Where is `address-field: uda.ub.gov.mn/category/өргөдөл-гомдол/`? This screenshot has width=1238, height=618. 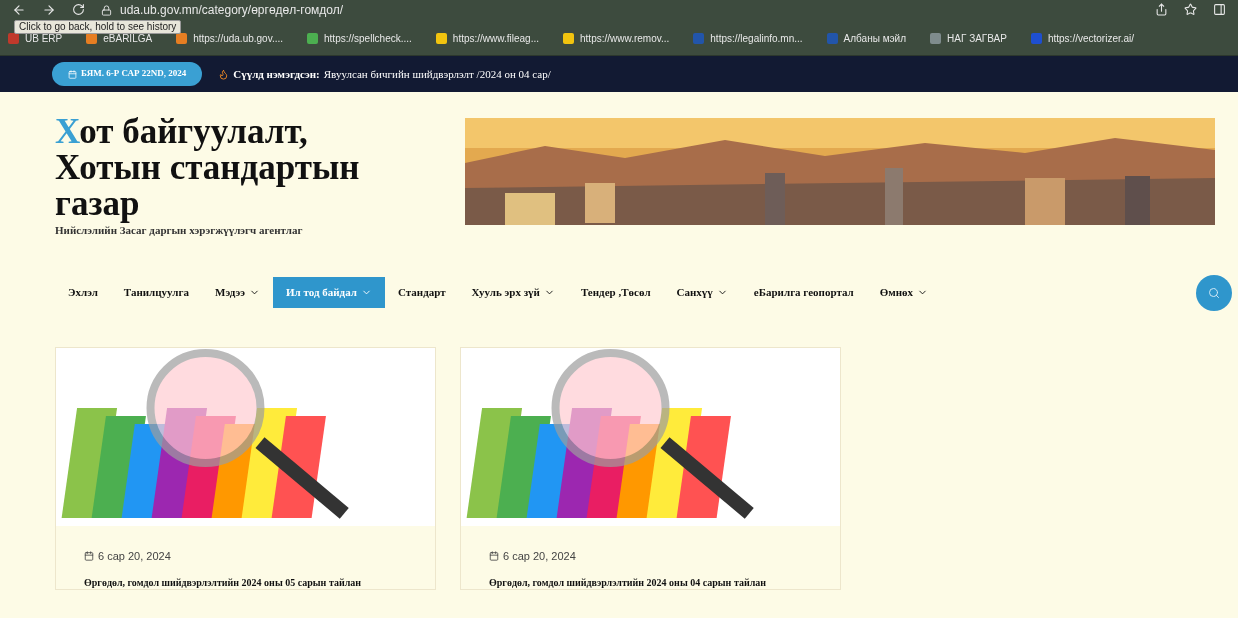 address-field: uda.ub.gov.mn/category/өргөдөл-гомдол/ is located at coordinates (232, 10).